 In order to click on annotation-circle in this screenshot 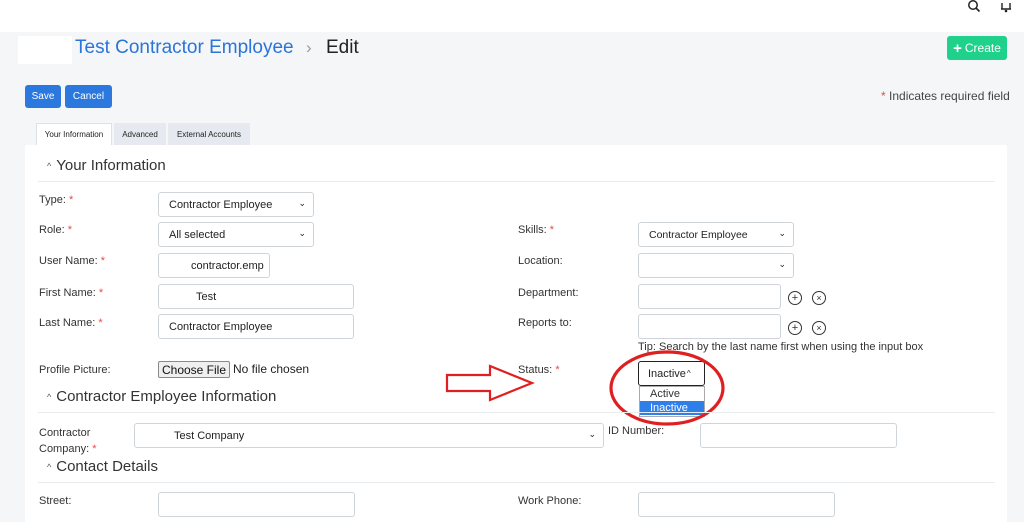, I will do `click(667, 388)`.